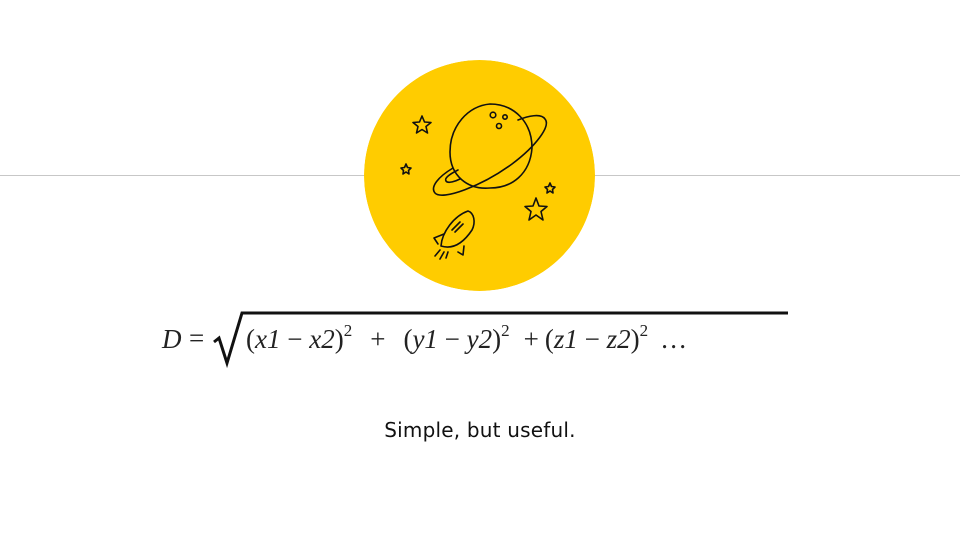  Describe the element at coordinates (299, 337) in the screenshot. I see `formula-term-x: (x1 − x2)2` at that location.